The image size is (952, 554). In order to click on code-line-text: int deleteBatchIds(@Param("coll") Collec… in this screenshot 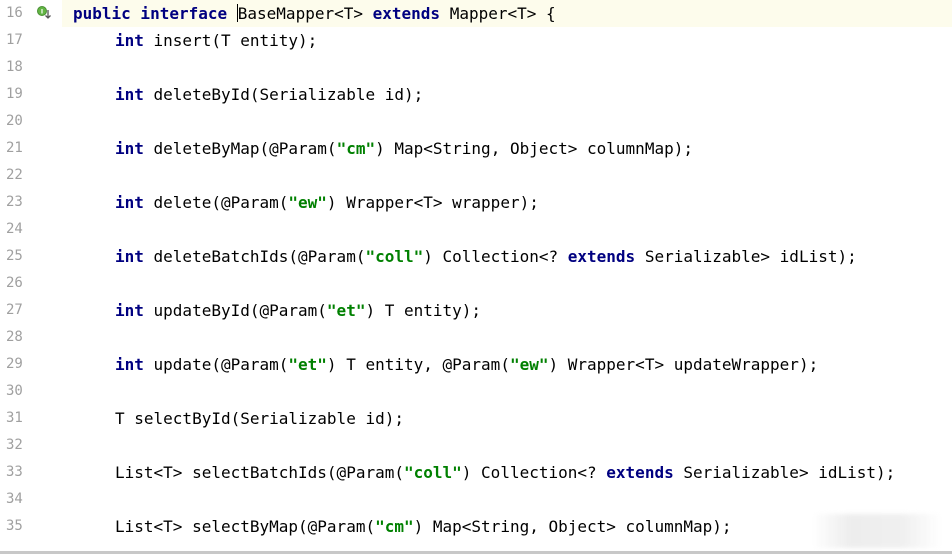, I will do `click(486, 256)`.